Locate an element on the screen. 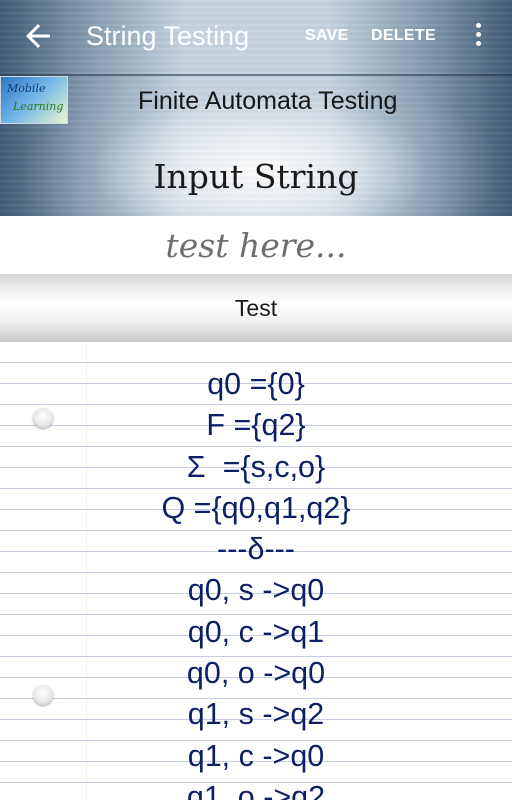 This screenshot has height=800, width=512. arrow-left-icon is located at coordinates (38, 36).